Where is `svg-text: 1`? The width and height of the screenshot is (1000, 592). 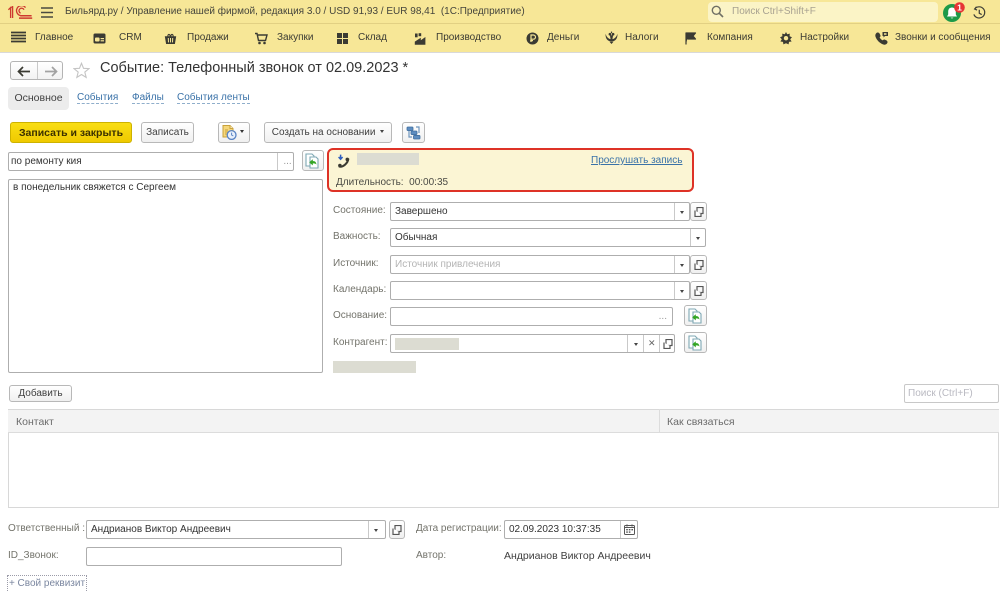 svg-text: 1 is located at coordinates (959, 8).